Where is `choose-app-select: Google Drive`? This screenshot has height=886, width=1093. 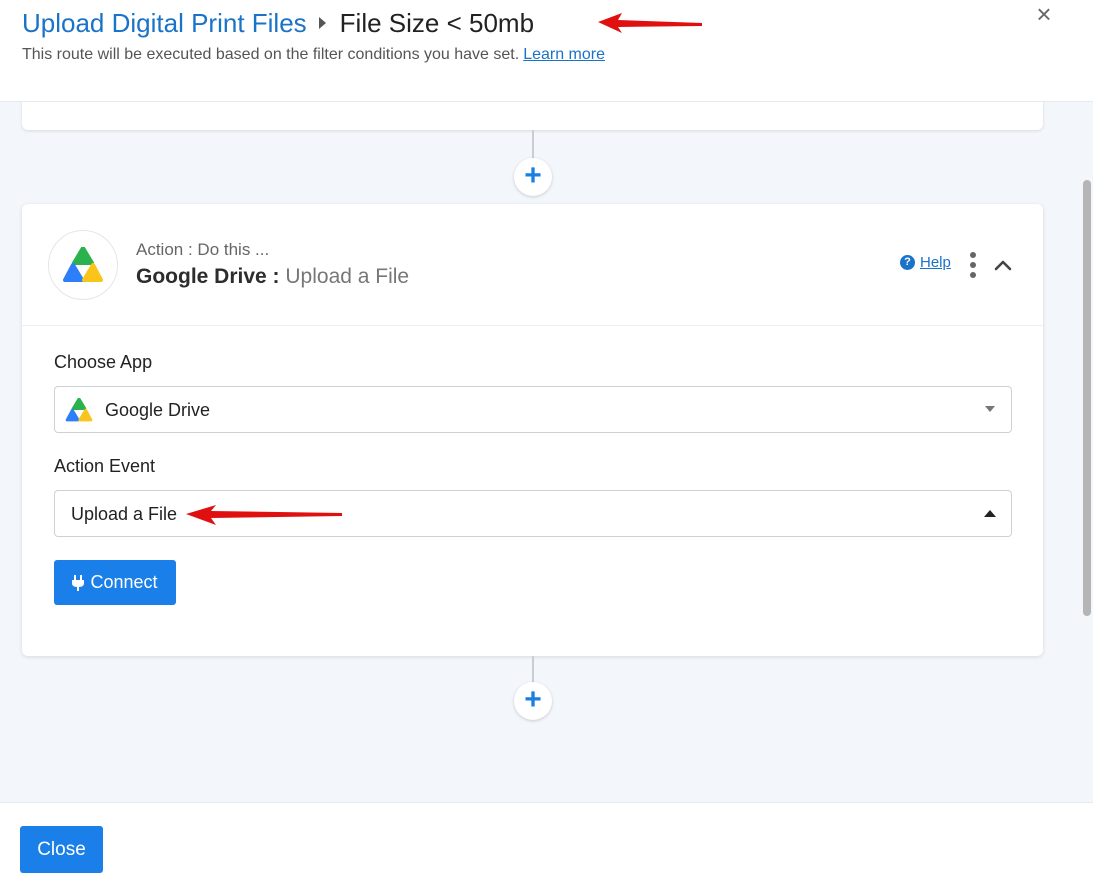
choose-app-select: Google Drive is located at coordinates (533, 409).